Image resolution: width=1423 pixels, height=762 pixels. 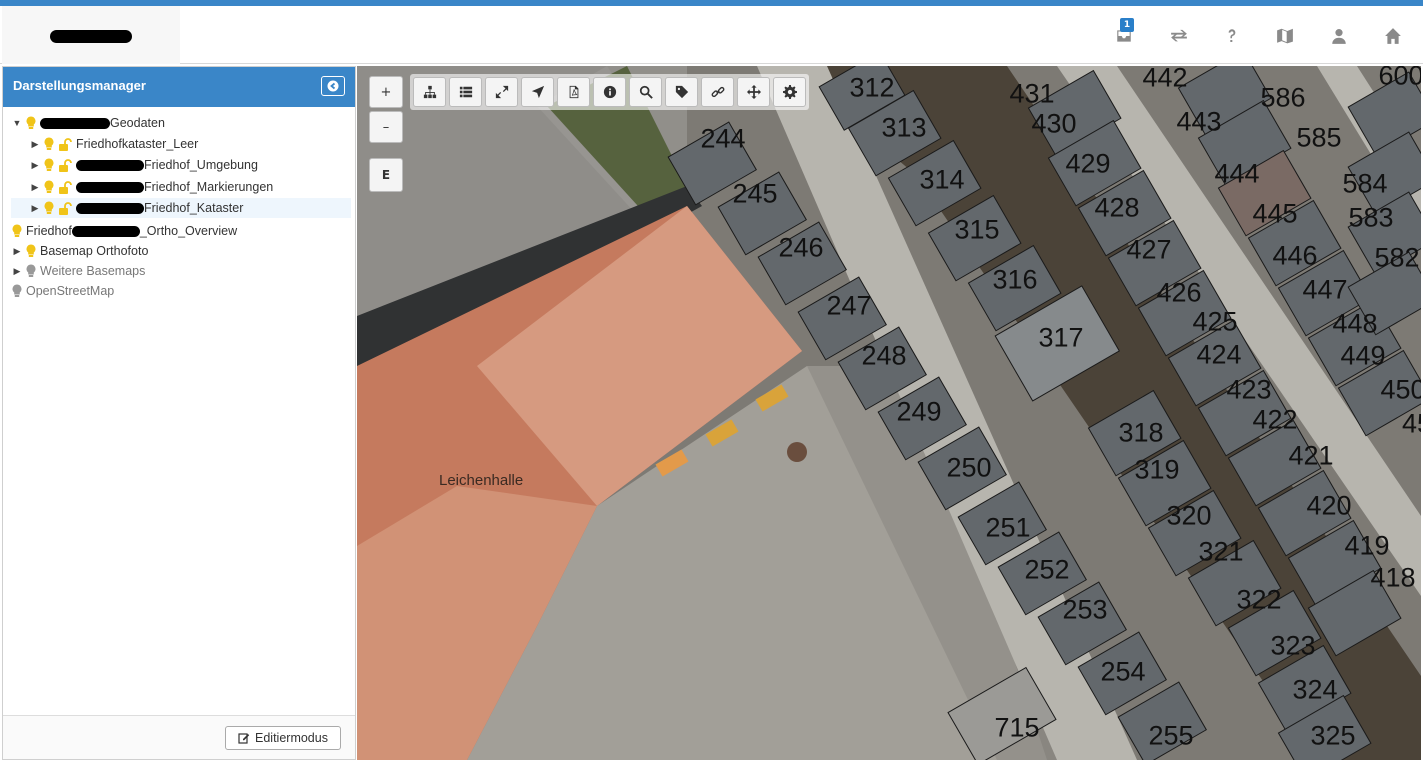 I want to click on collapse-panel-button, so click(x=333, y=86).